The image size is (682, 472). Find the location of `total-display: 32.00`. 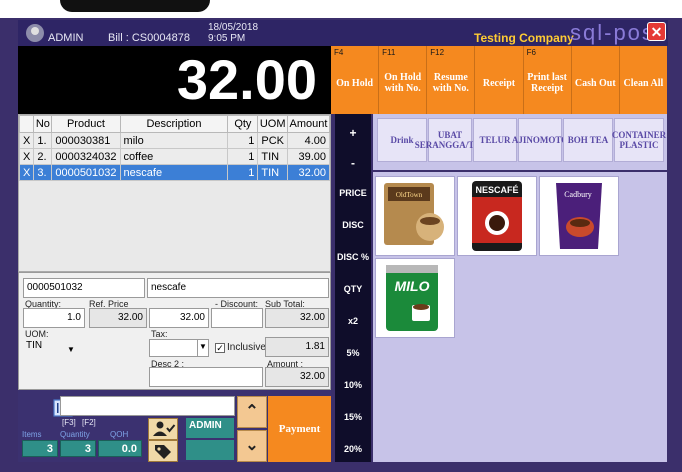

total-display: 32.00 is located at coordinates (174, 80).